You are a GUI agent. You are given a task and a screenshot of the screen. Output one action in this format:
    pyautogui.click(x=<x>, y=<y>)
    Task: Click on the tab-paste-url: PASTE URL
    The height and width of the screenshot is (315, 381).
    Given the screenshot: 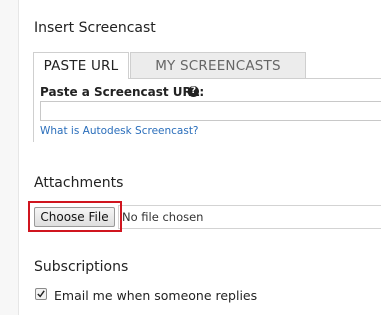 What is the action you would take?
    pyautogui.click(x=81, y=65)
    